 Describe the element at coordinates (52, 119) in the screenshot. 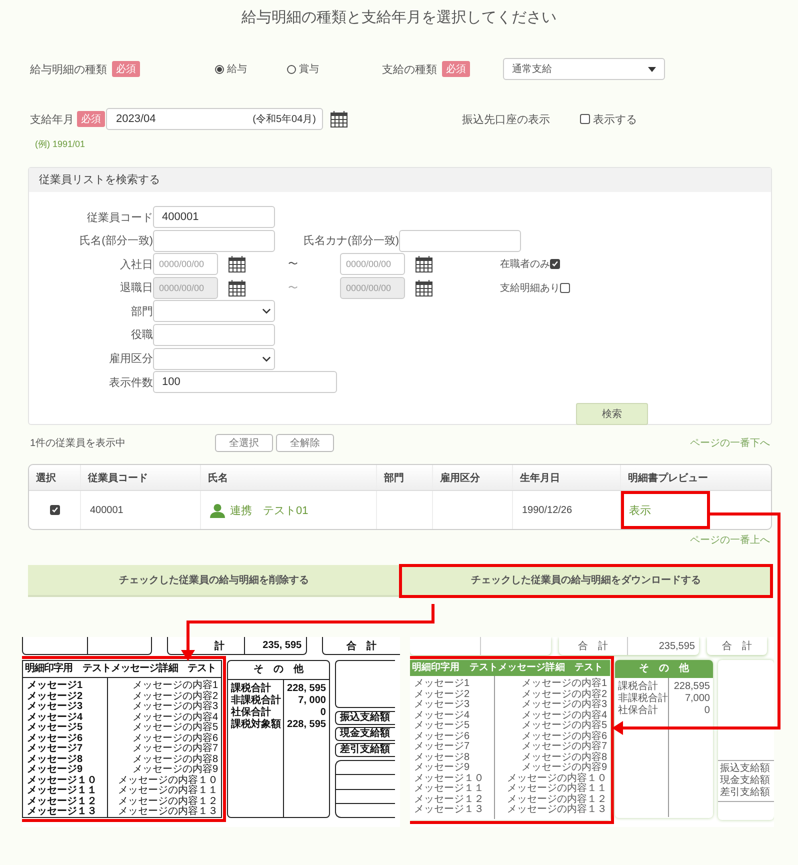

I see `field-label: 支給年月` at that location.